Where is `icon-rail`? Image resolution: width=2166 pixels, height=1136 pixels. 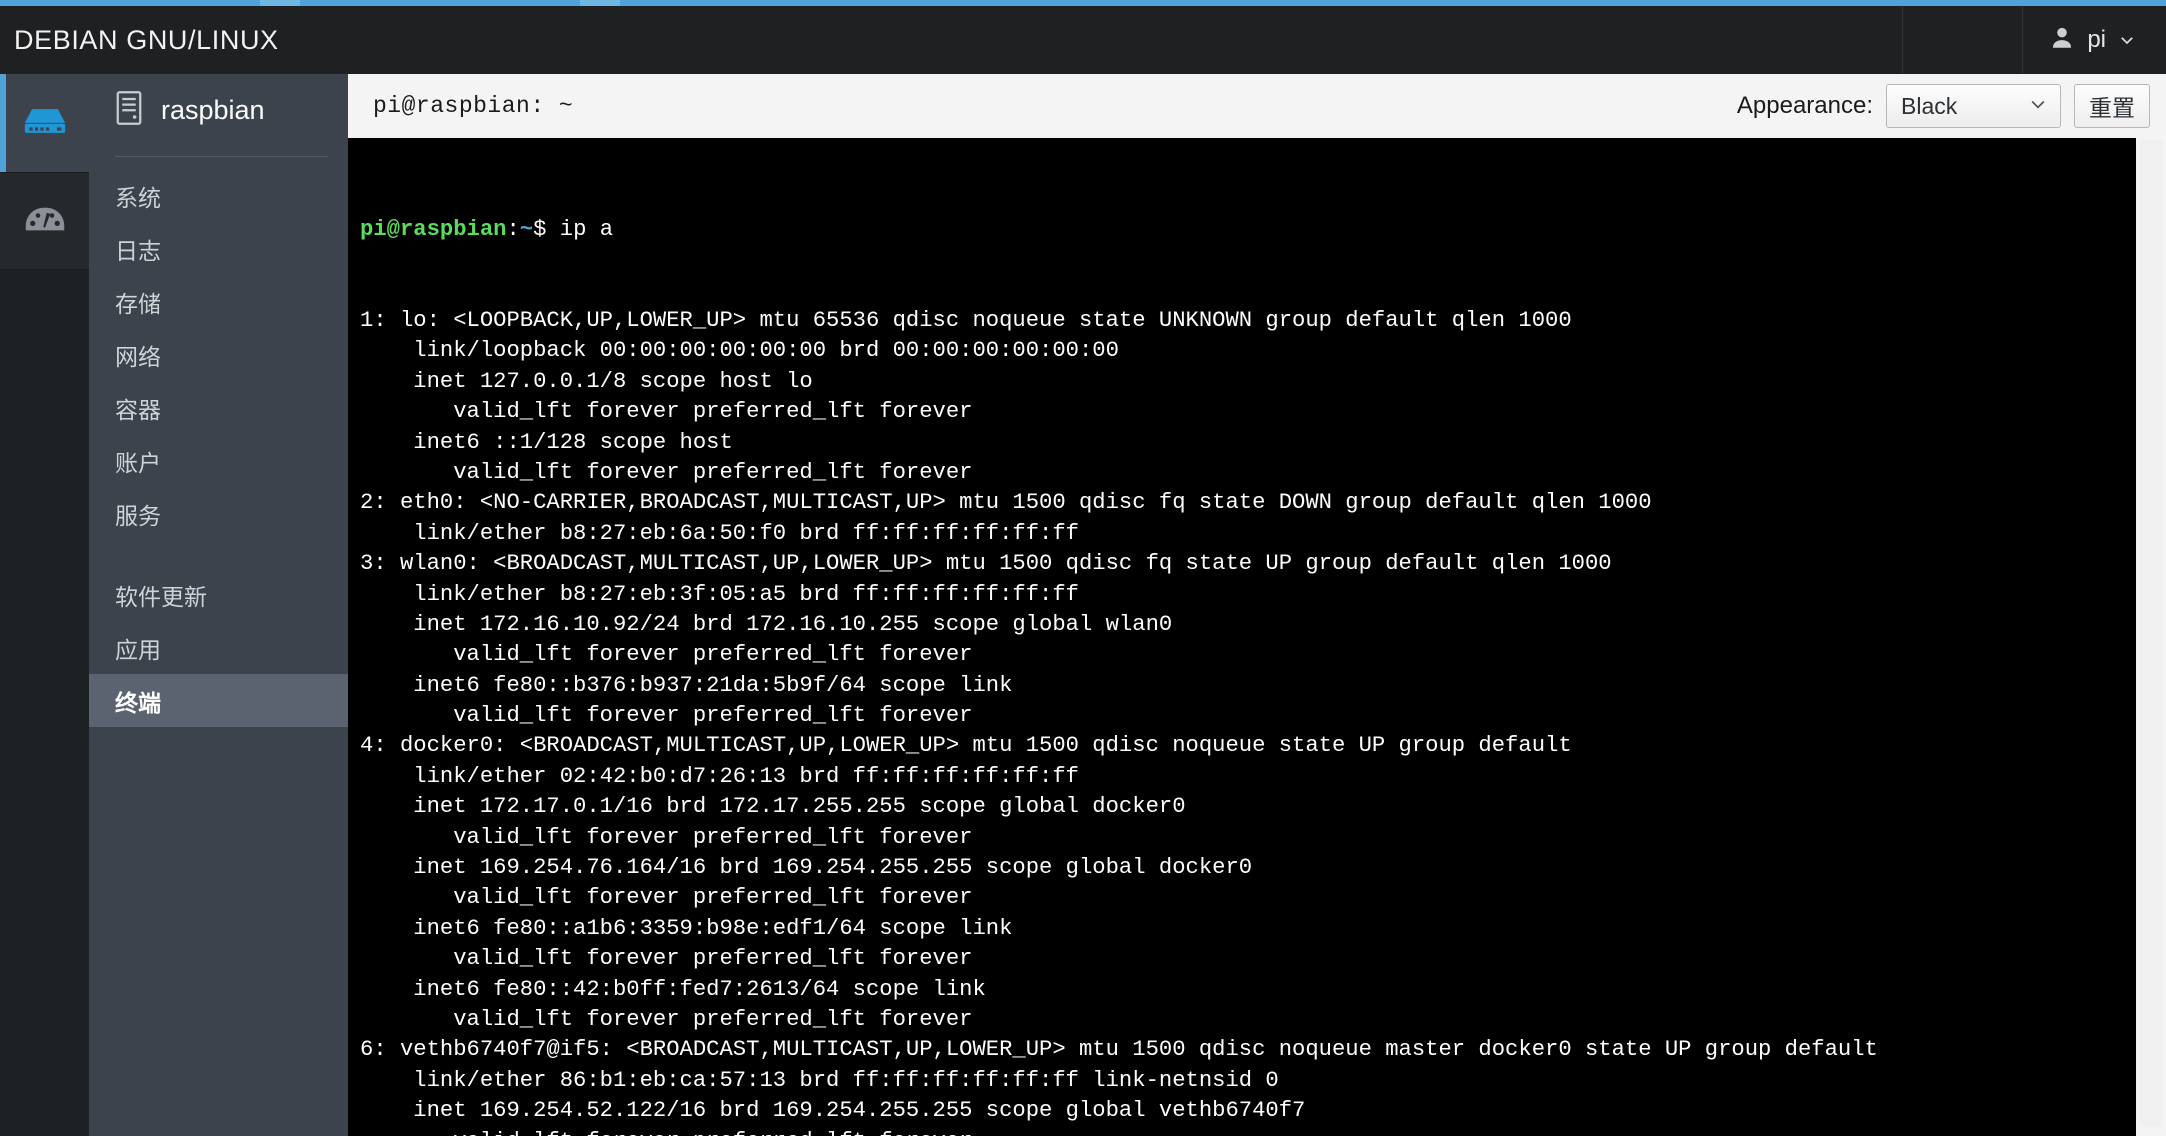
icon-rail is located at coordinates (44, 605).